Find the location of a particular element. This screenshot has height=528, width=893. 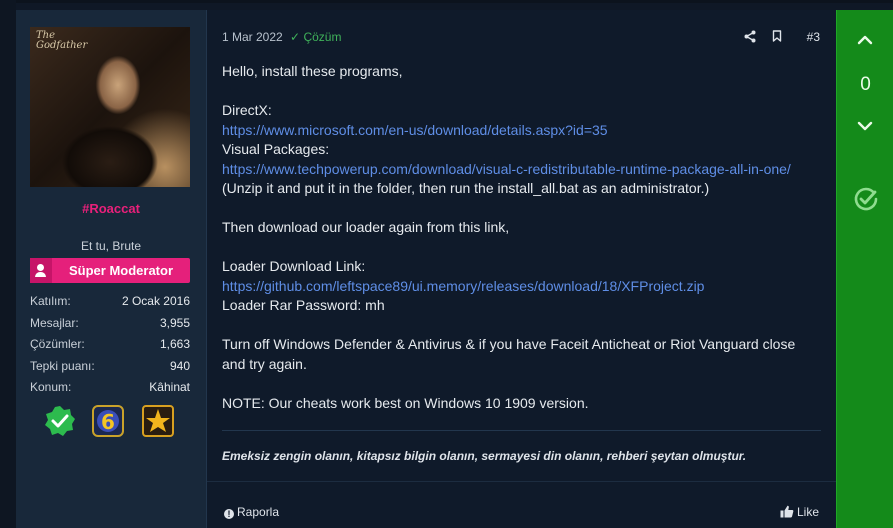

stat-value: 940 is located at coordinates (179, 365).